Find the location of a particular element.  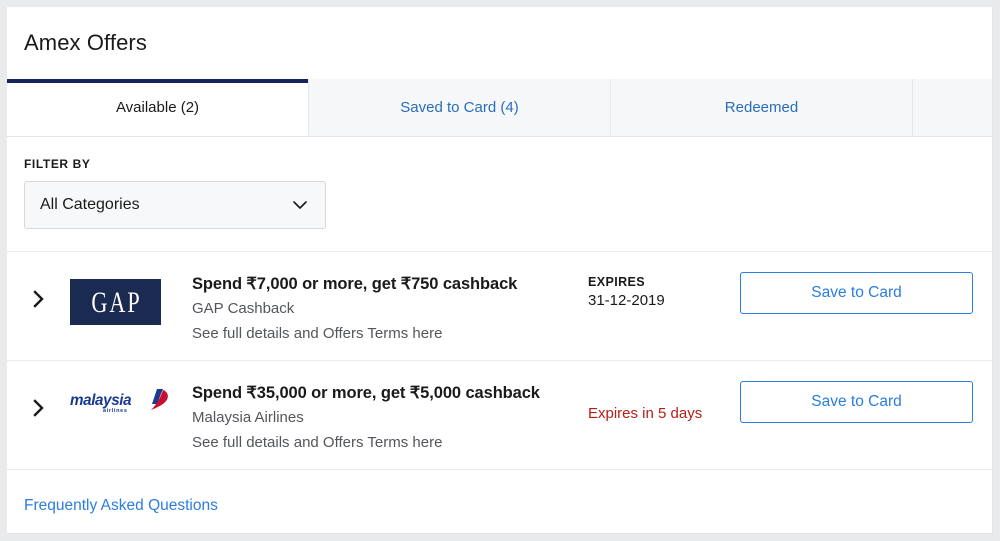

expiry-date: 31-12-2019 is located at coordinates (626, 300).